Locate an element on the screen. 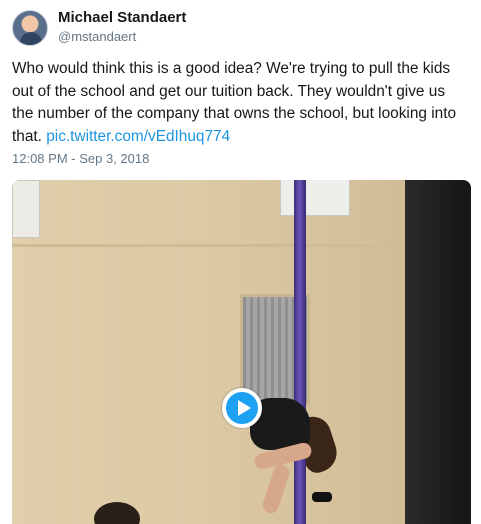  avatar is located at coordinates (30, 28).